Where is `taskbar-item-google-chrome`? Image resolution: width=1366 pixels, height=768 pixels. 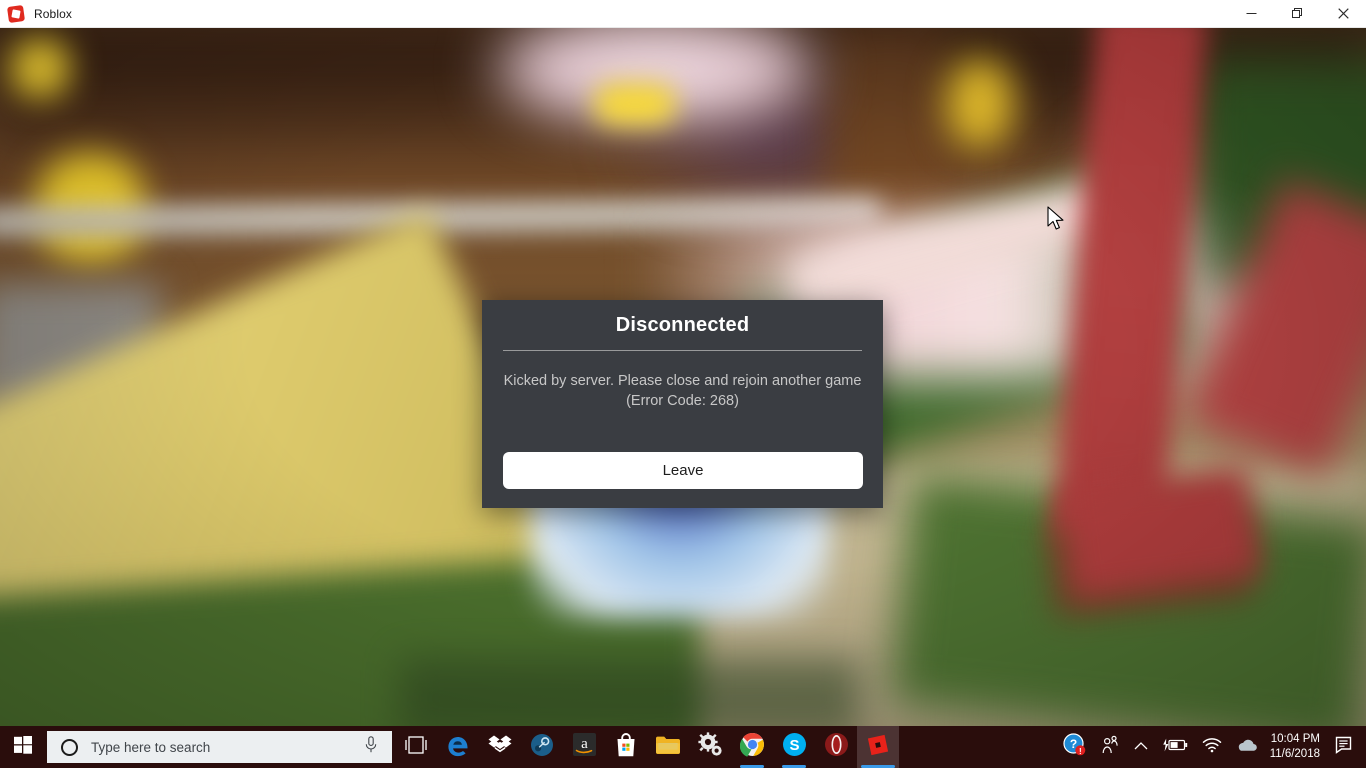 taskbar-item-google-chrome is located at coordinates (752, 747).